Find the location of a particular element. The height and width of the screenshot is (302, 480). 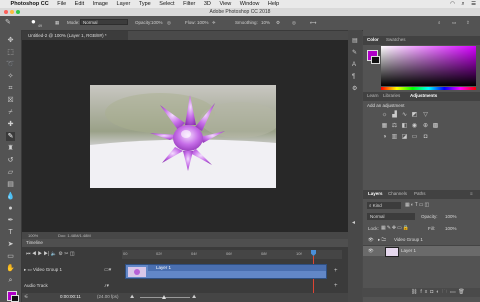

blend-mode-select: Normal is located at coordinates (391, 216).